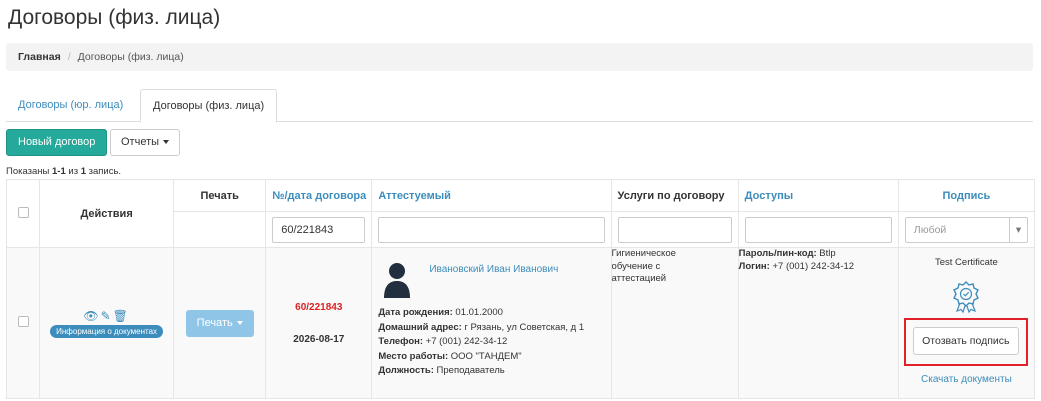 Image resolution: width=1041 pixels, height=401 pixels. I want to click on row-actions-cell: 👁✎🗑 Информация о документах, so click(107, 323).